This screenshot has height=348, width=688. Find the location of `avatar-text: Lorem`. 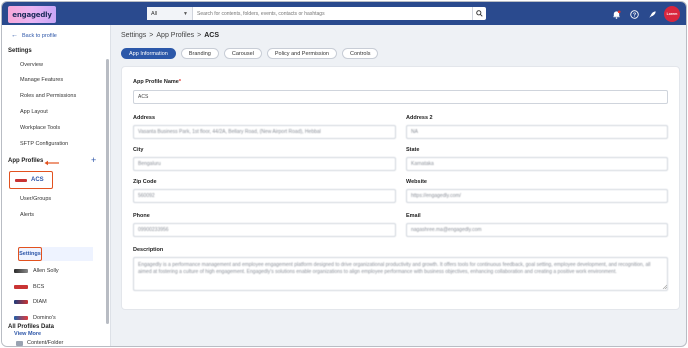

avatar-text: Lorem is located at coordinates (672, 14).